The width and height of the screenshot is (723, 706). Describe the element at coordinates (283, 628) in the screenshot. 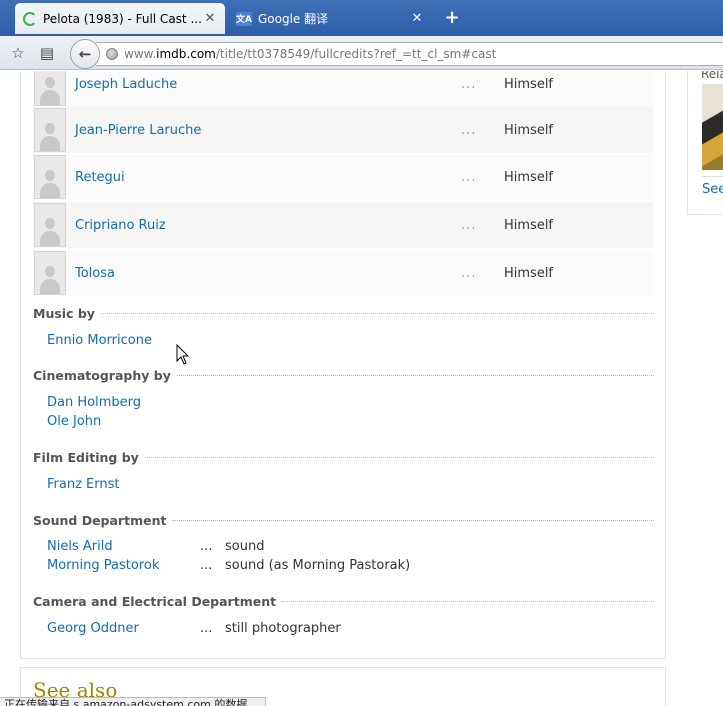

I see `credit-role: still photographer` at that location.